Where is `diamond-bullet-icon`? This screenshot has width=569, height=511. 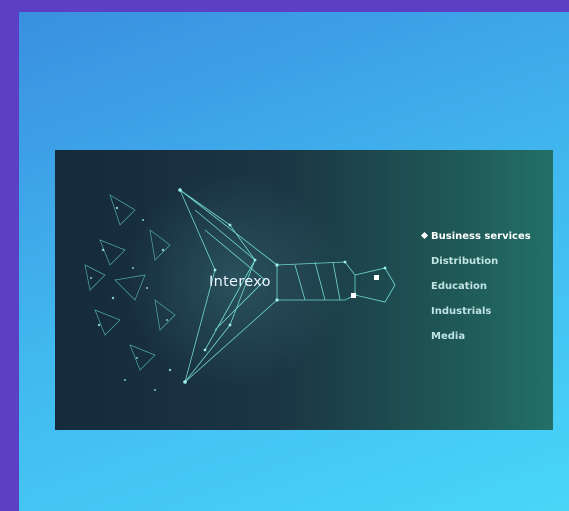 diamond-bullet-icon is located at coordinates (424, 235).